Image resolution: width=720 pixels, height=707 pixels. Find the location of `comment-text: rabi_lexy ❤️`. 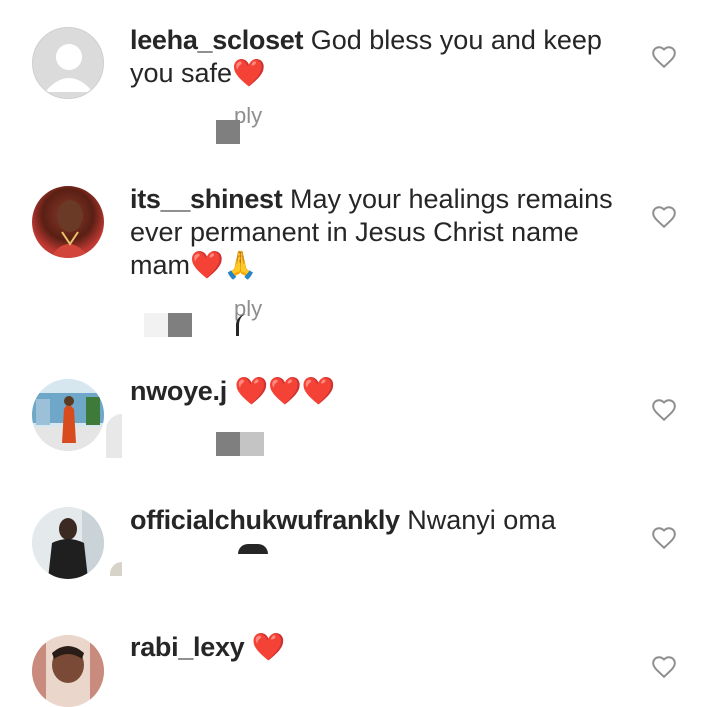

comment-text: rabi_lexy ❤️ is located at coordinates (380, 647).